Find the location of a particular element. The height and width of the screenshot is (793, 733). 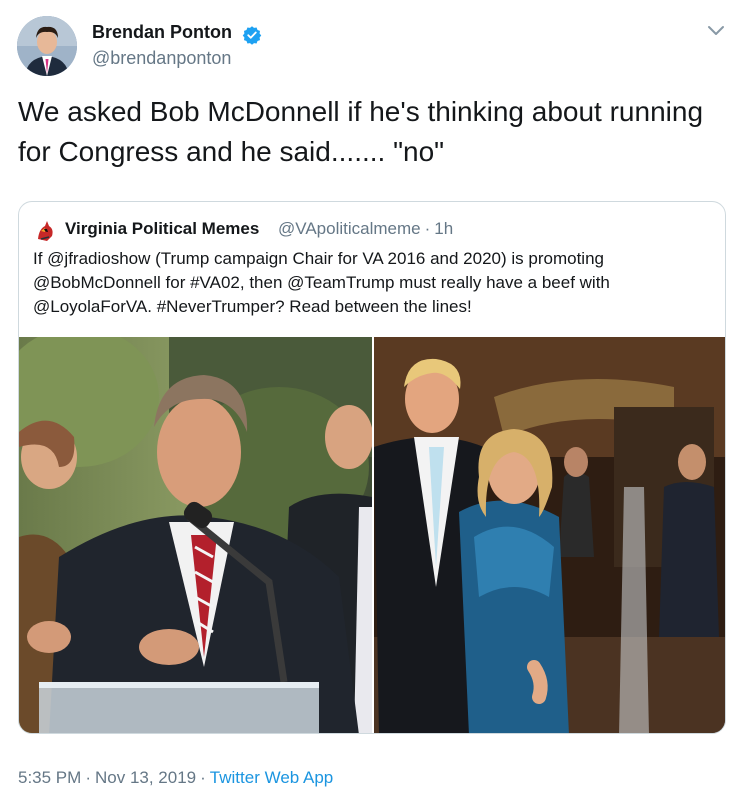

quoted-time: 1h is located at coordinates (443, 228).